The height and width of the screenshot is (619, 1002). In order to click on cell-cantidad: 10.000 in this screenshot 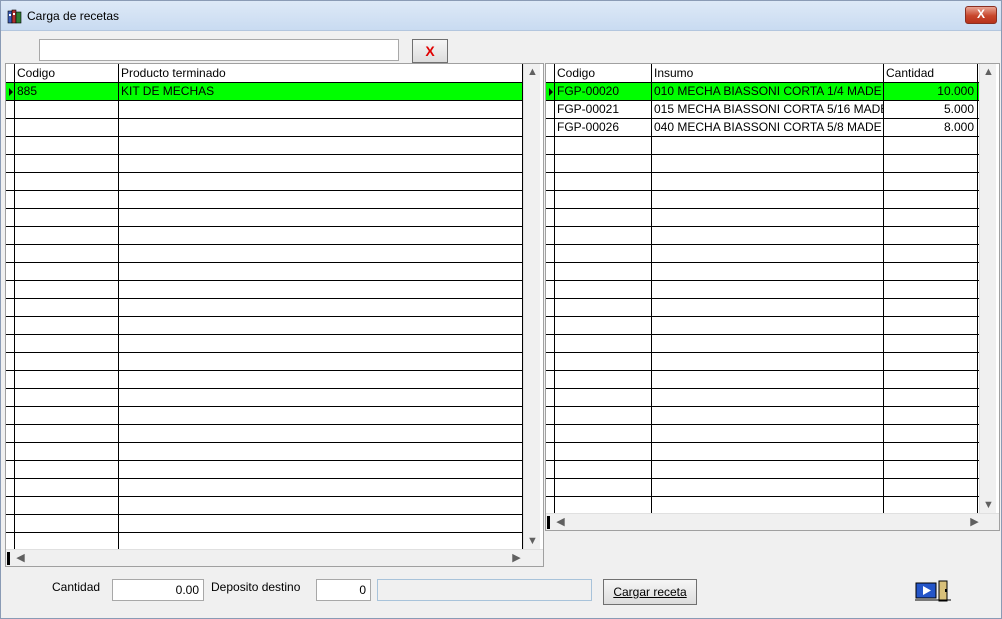, I will do `click(931, 91)`.